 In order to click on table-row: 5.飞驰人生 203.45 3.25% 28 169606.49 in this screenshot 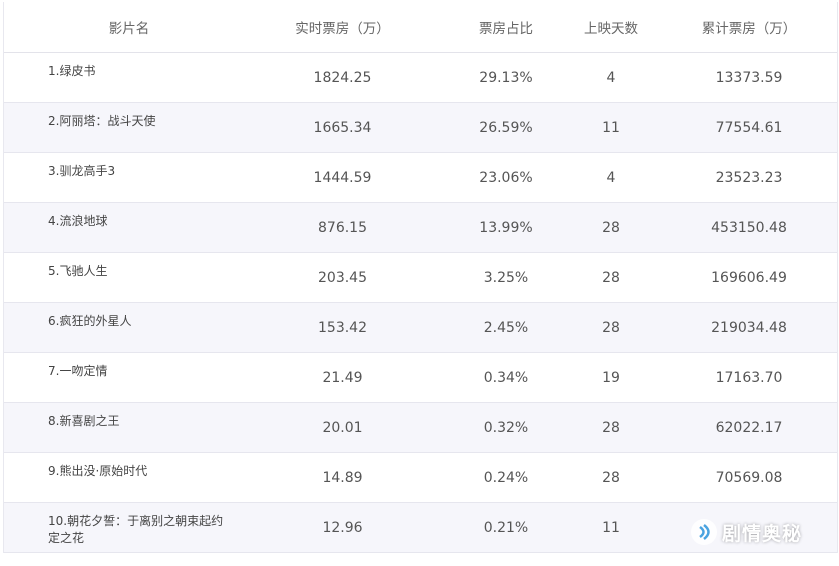, I will do `click(420, 278)`.